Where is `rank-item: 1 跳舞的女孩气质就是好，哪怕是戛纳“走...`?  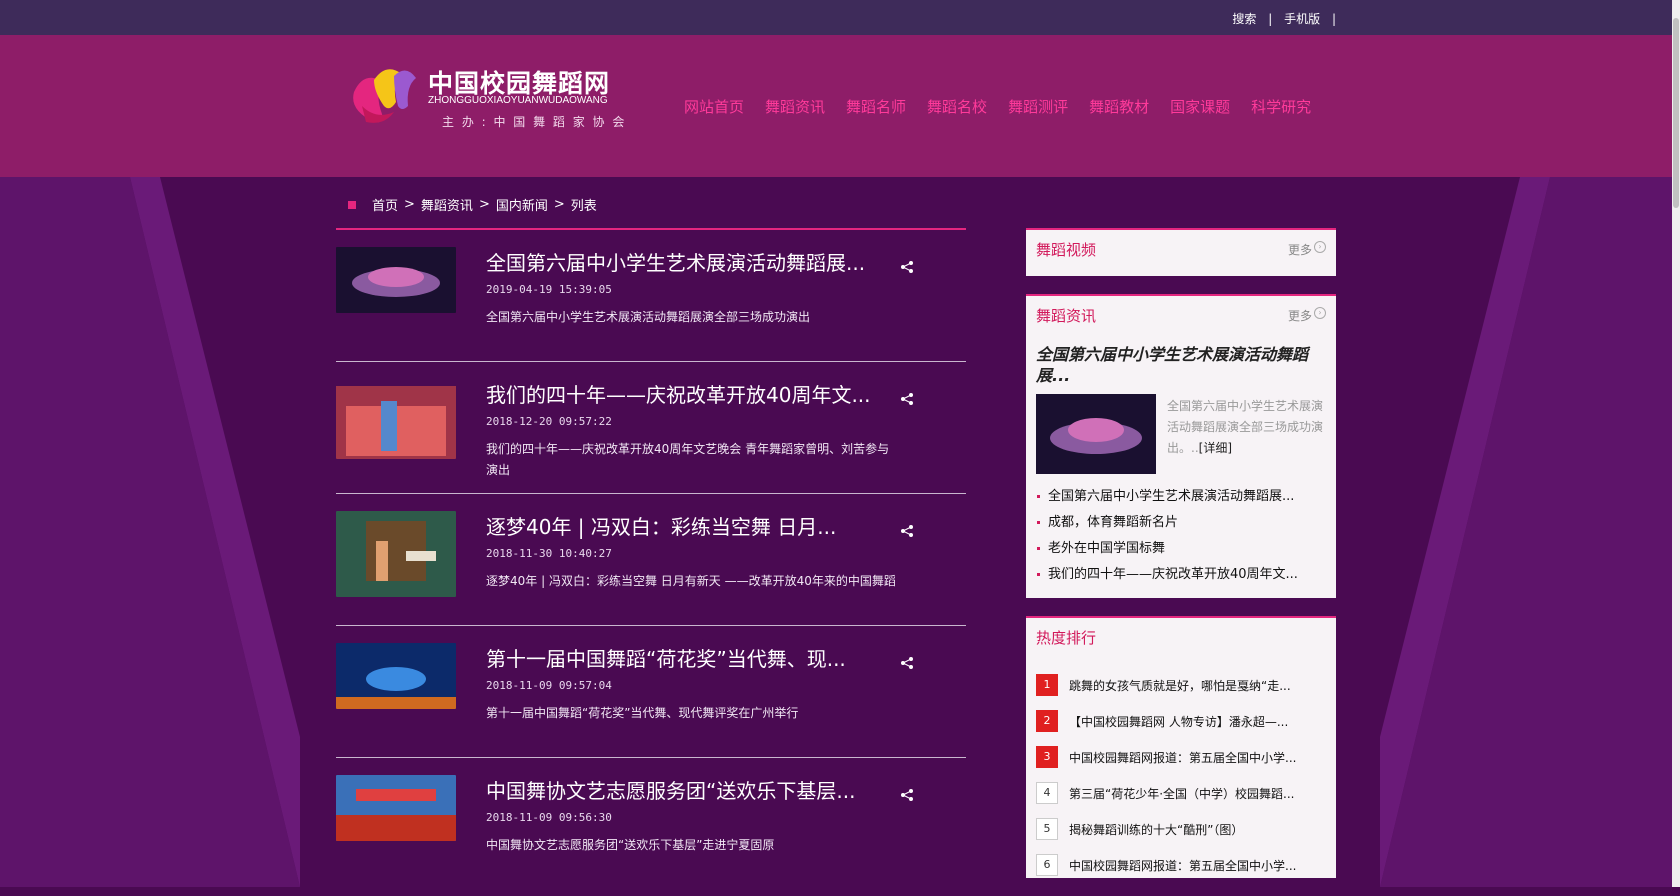 rank-item: 1 跳舞的女孩气质就是好，哪怕是戛纳“走... is located at coordinates (1181, 686).